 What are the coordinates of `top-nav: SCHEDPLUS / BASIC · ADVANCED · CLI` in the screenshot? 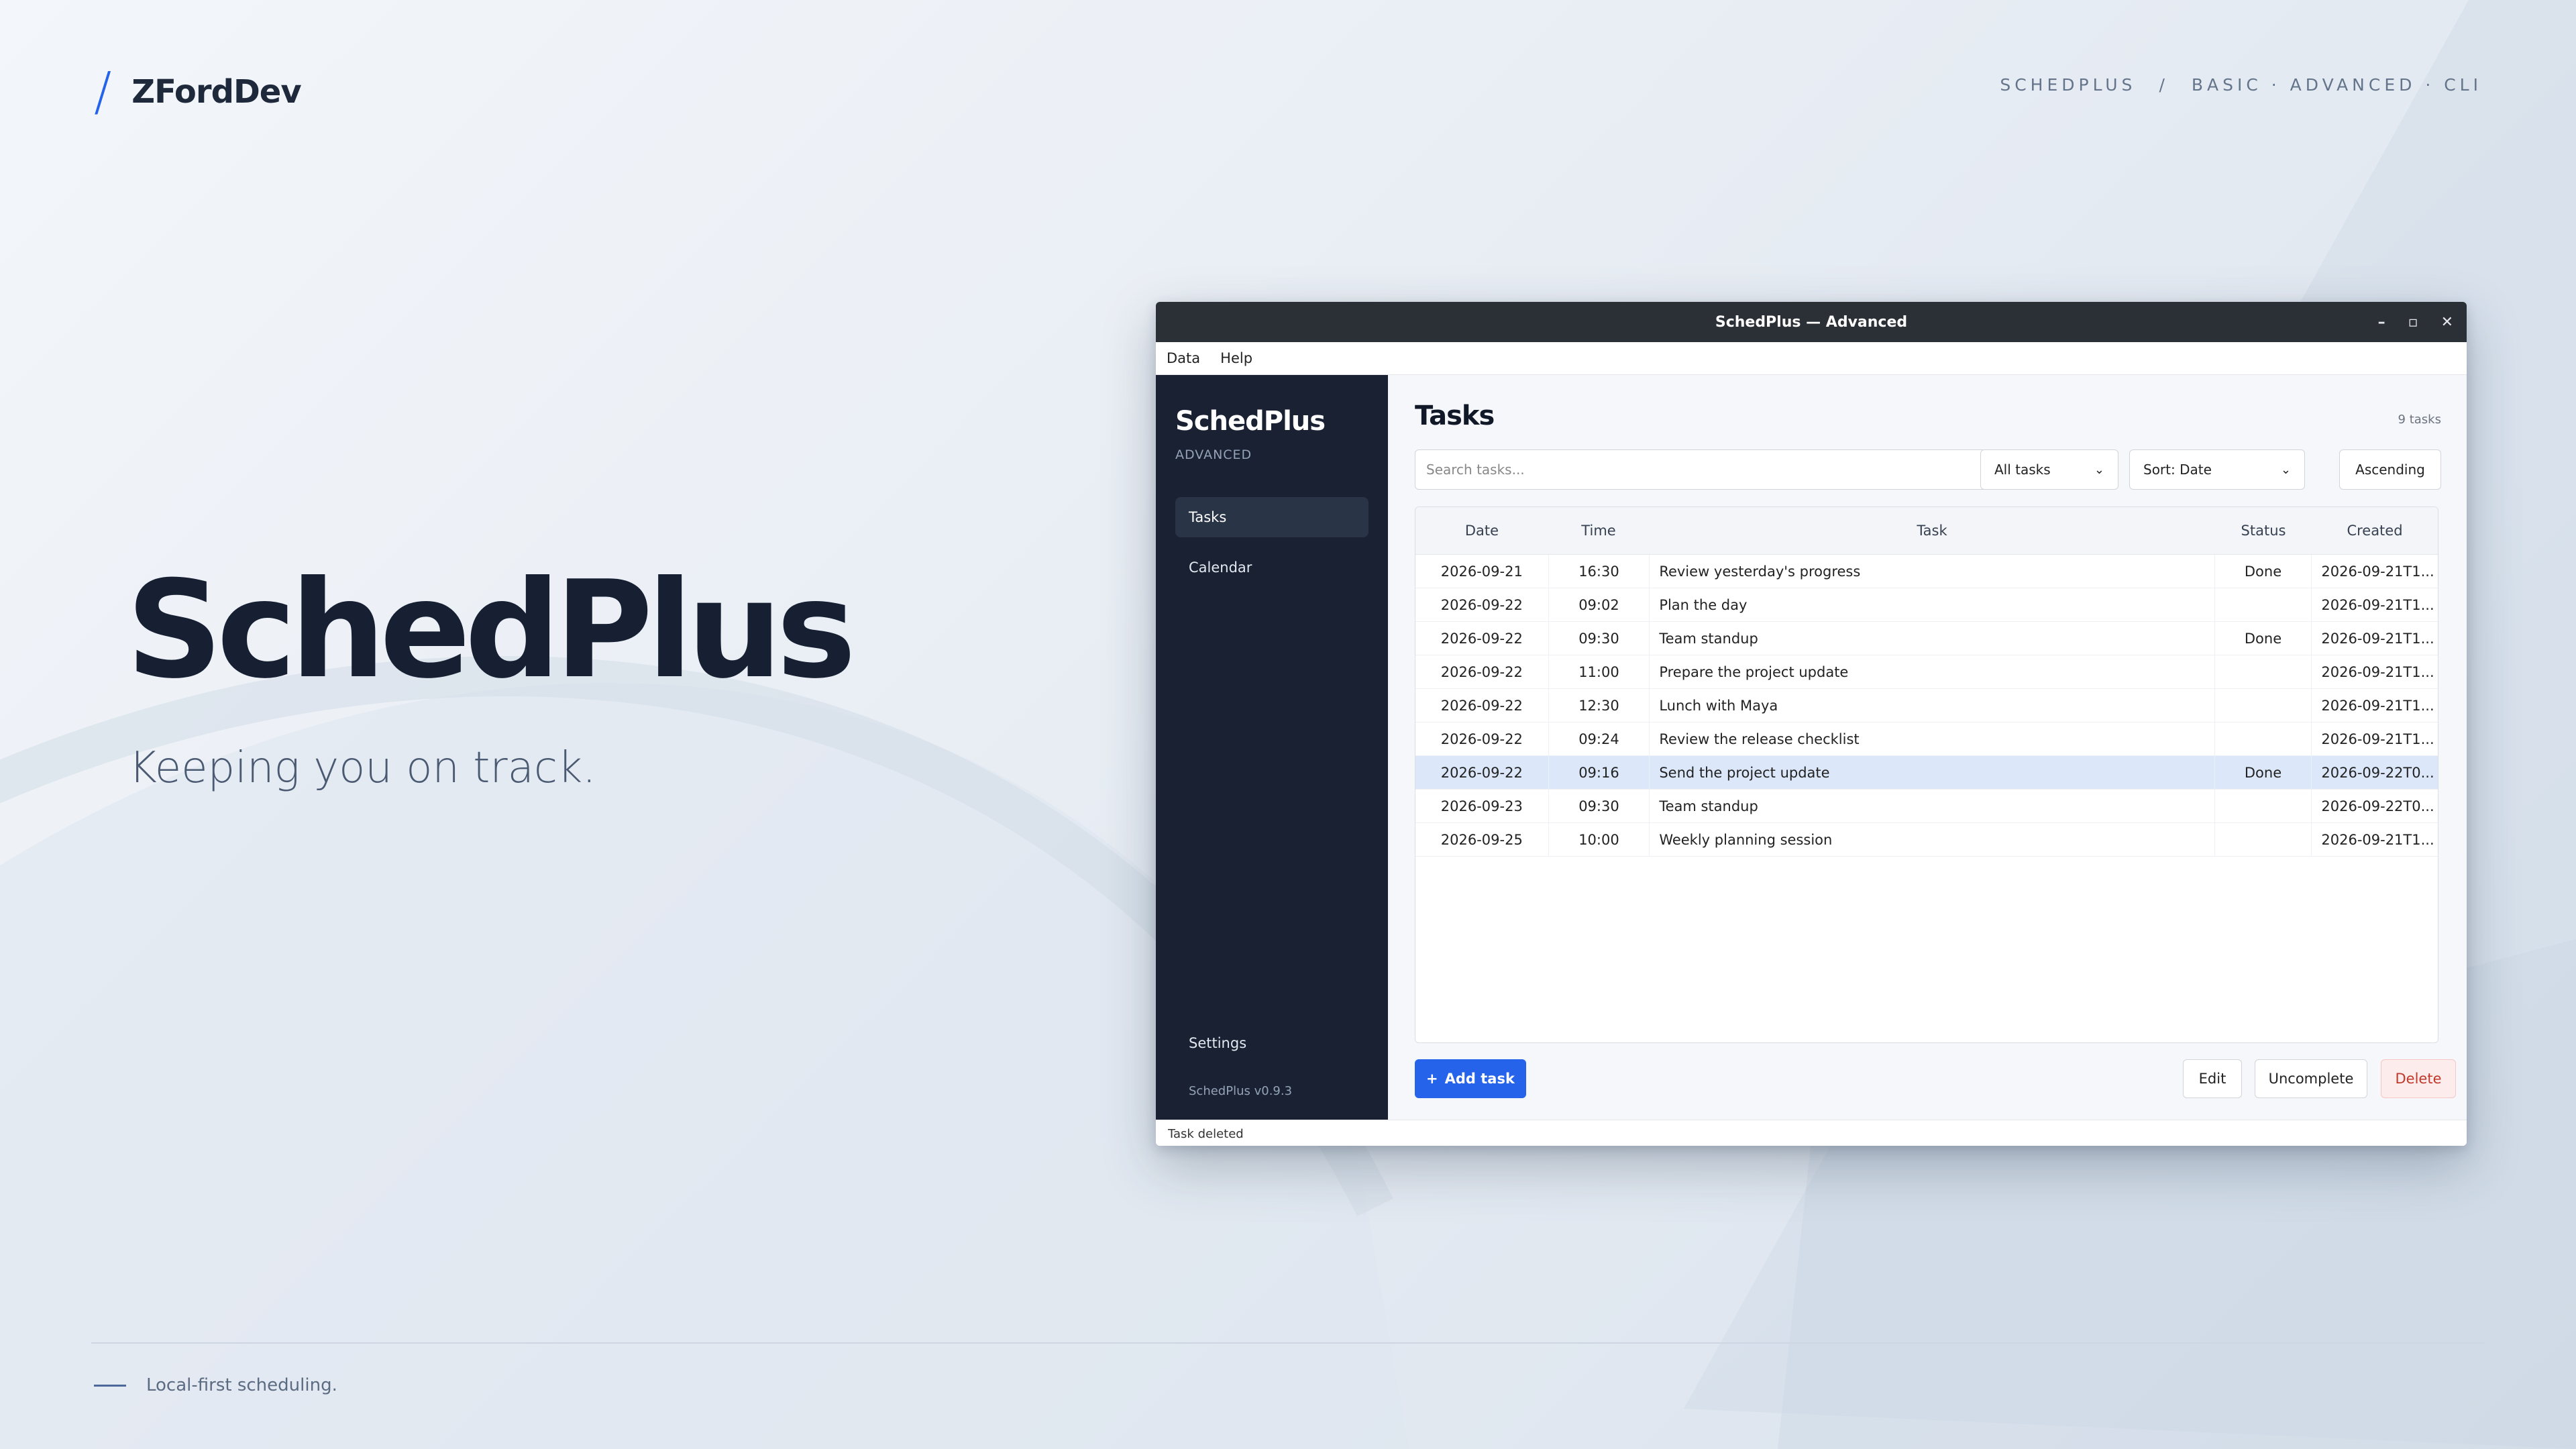 It's located at (2241, 85).